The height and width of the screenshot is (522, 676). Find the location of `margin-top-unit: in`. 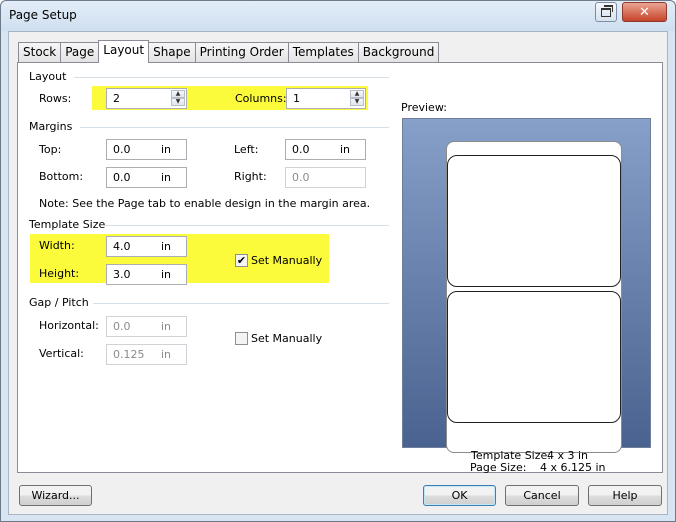

margin-top-unit: in is located at coordinates (166, 149).